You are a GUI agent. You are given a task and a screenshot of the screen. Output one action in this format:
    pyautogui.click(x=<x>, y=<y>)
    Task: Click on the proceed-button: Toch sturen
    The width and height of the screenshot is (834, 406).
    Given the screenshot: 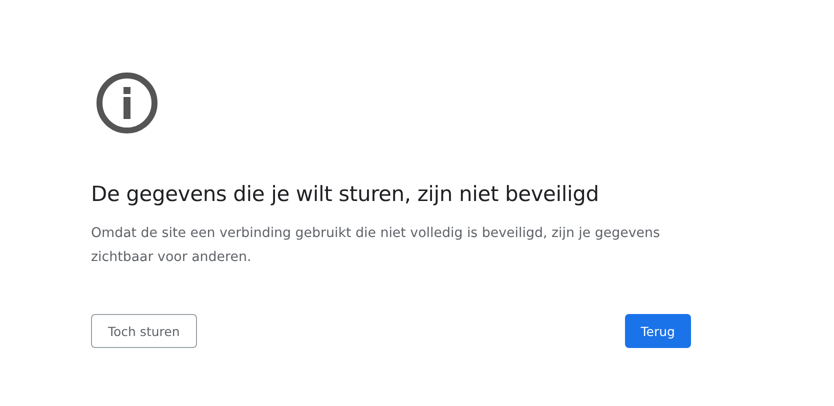 What is the action you would take?
    pyautogui.click(x=144, y=331)
    